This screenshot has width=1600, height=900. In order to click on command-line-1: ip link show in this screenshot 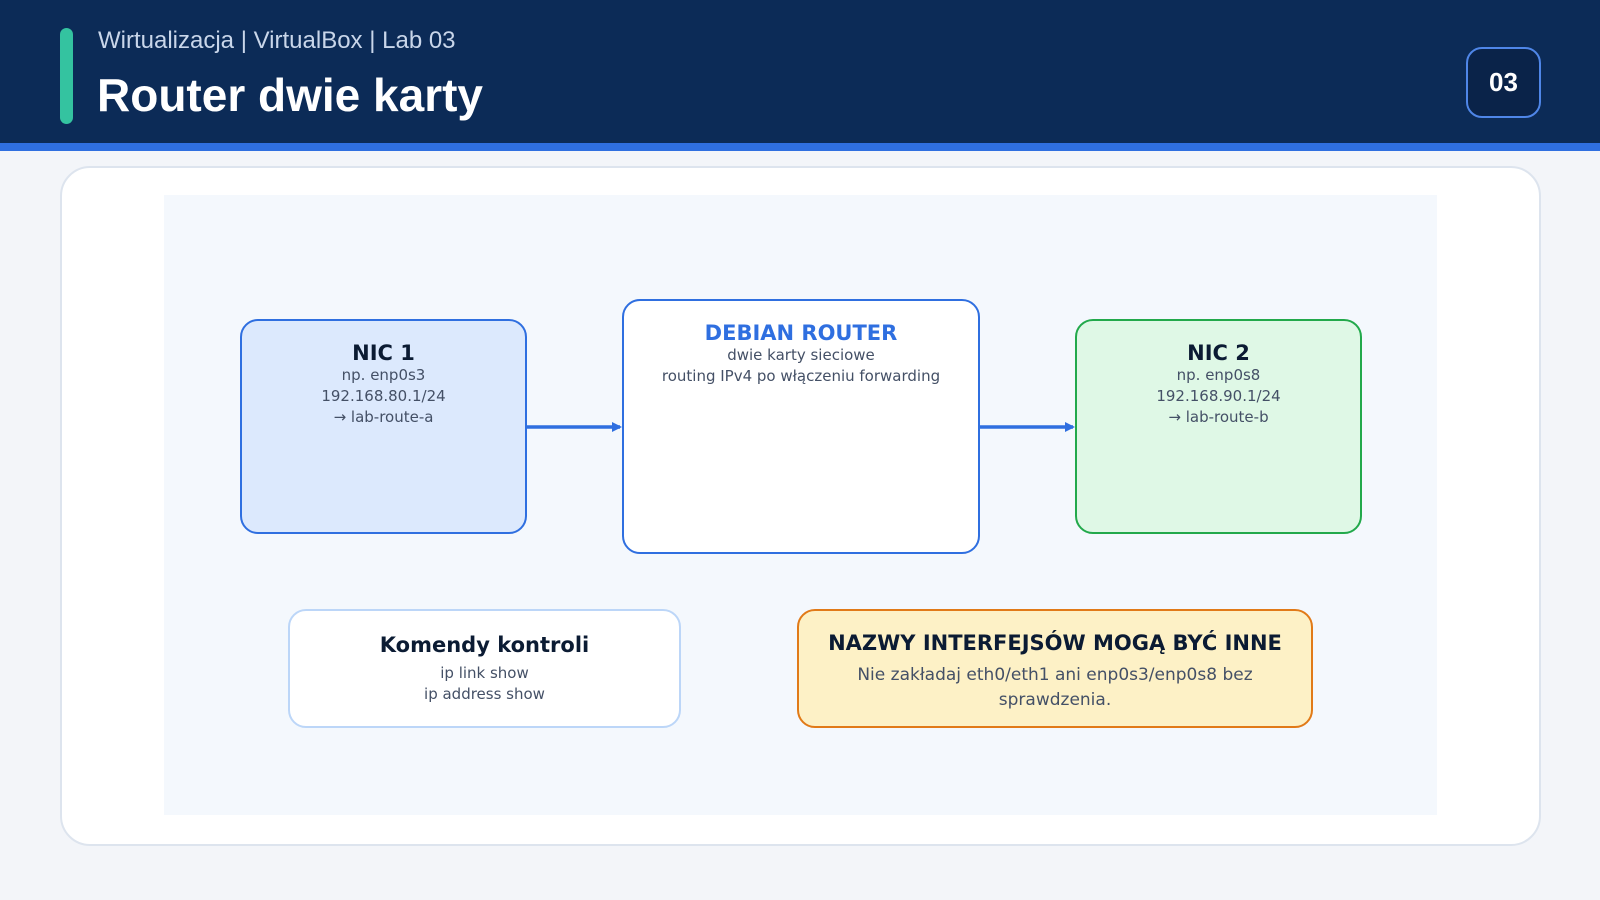, I will do `click(484, 673)`.